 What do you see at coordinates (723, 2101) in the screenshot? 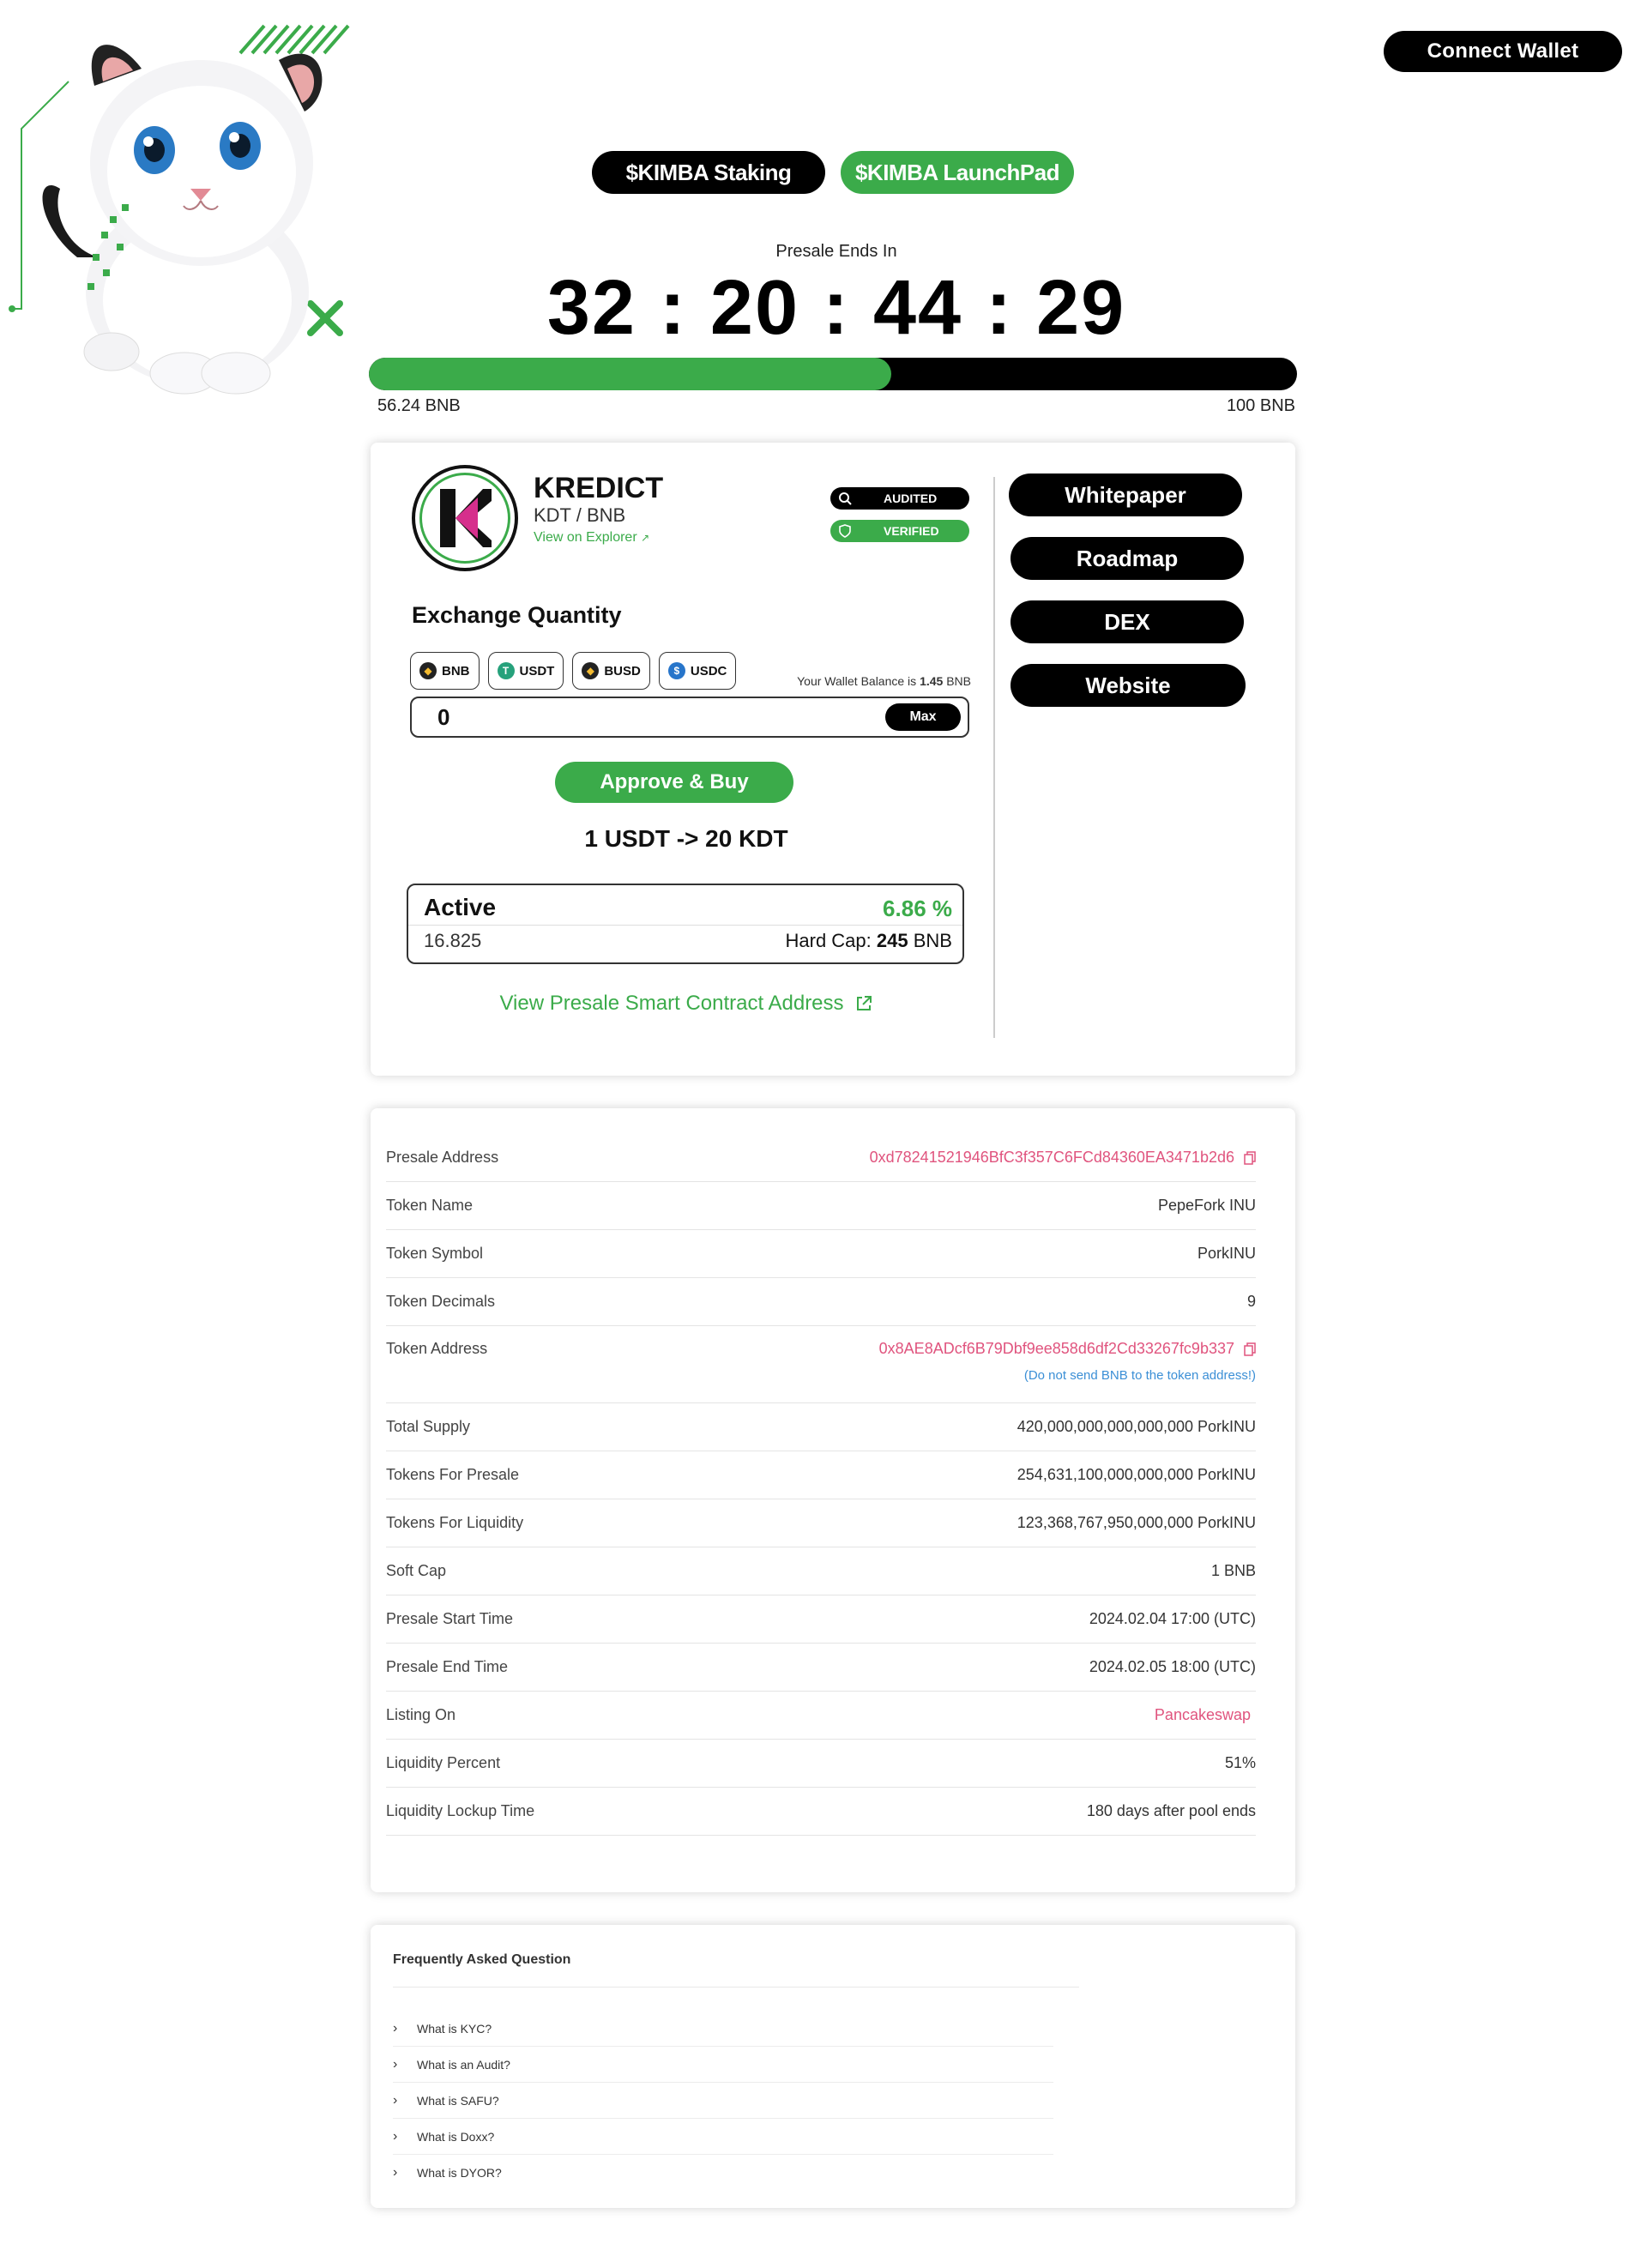
I see `faq-item-safu: › What is SAFU?` at bounding box center [723, 2101].